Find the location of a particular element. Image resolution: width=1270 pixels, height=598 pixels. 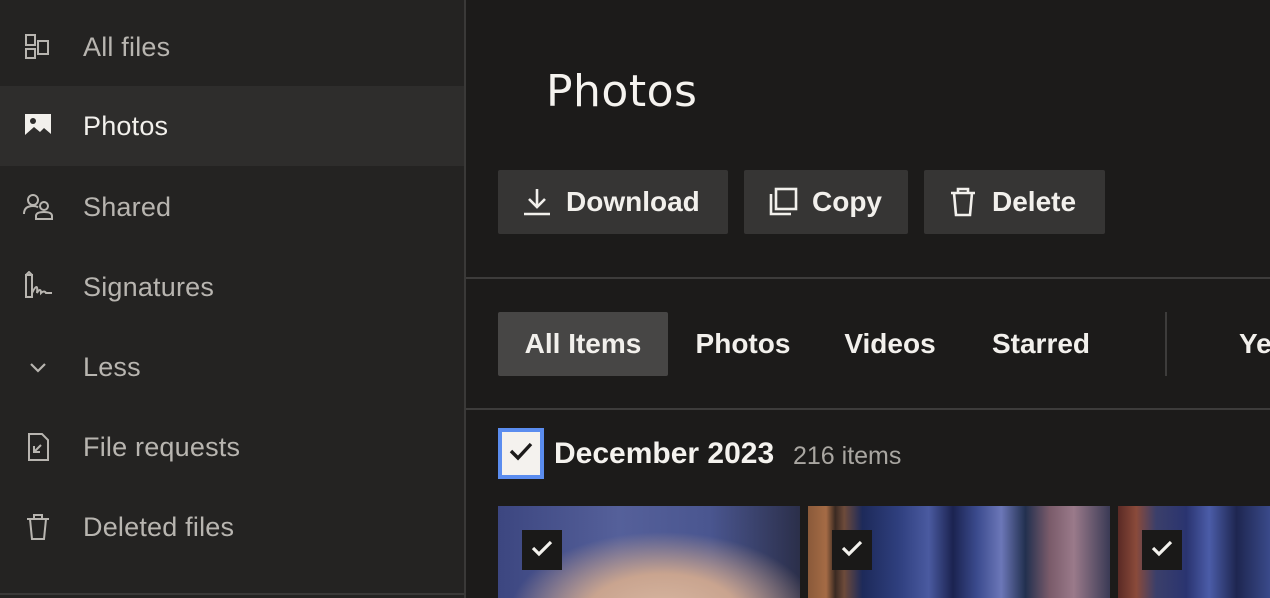

chevron-down-icon is located at coordinates (38, 367).